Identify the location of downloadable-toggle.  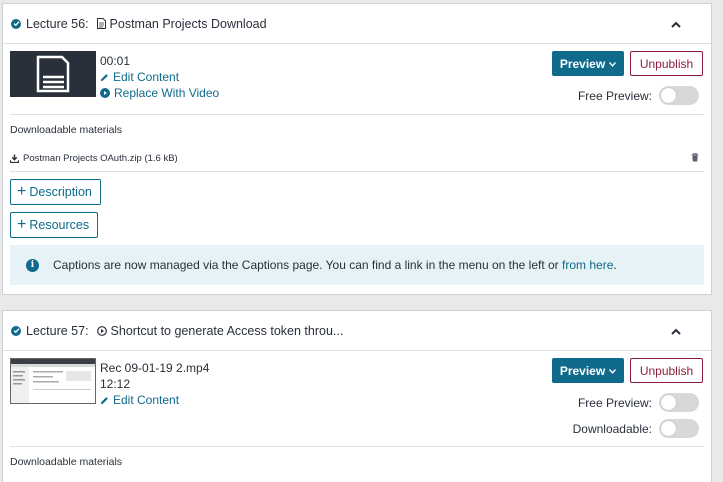
(679, 428).